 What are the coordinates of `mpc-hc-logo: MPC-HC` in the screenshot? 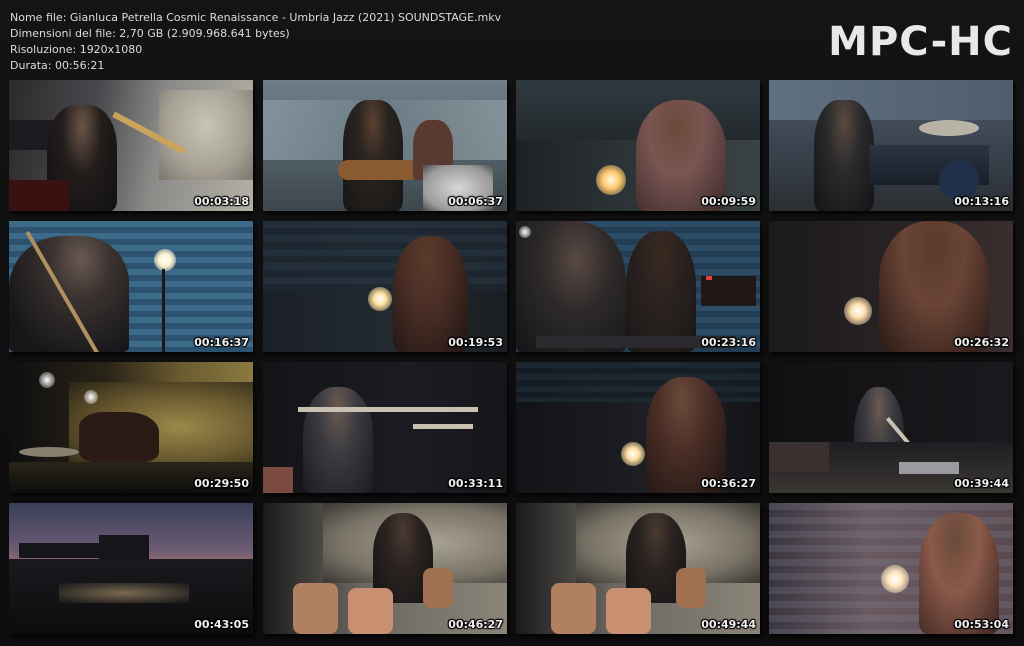 It's located at (920, 42).